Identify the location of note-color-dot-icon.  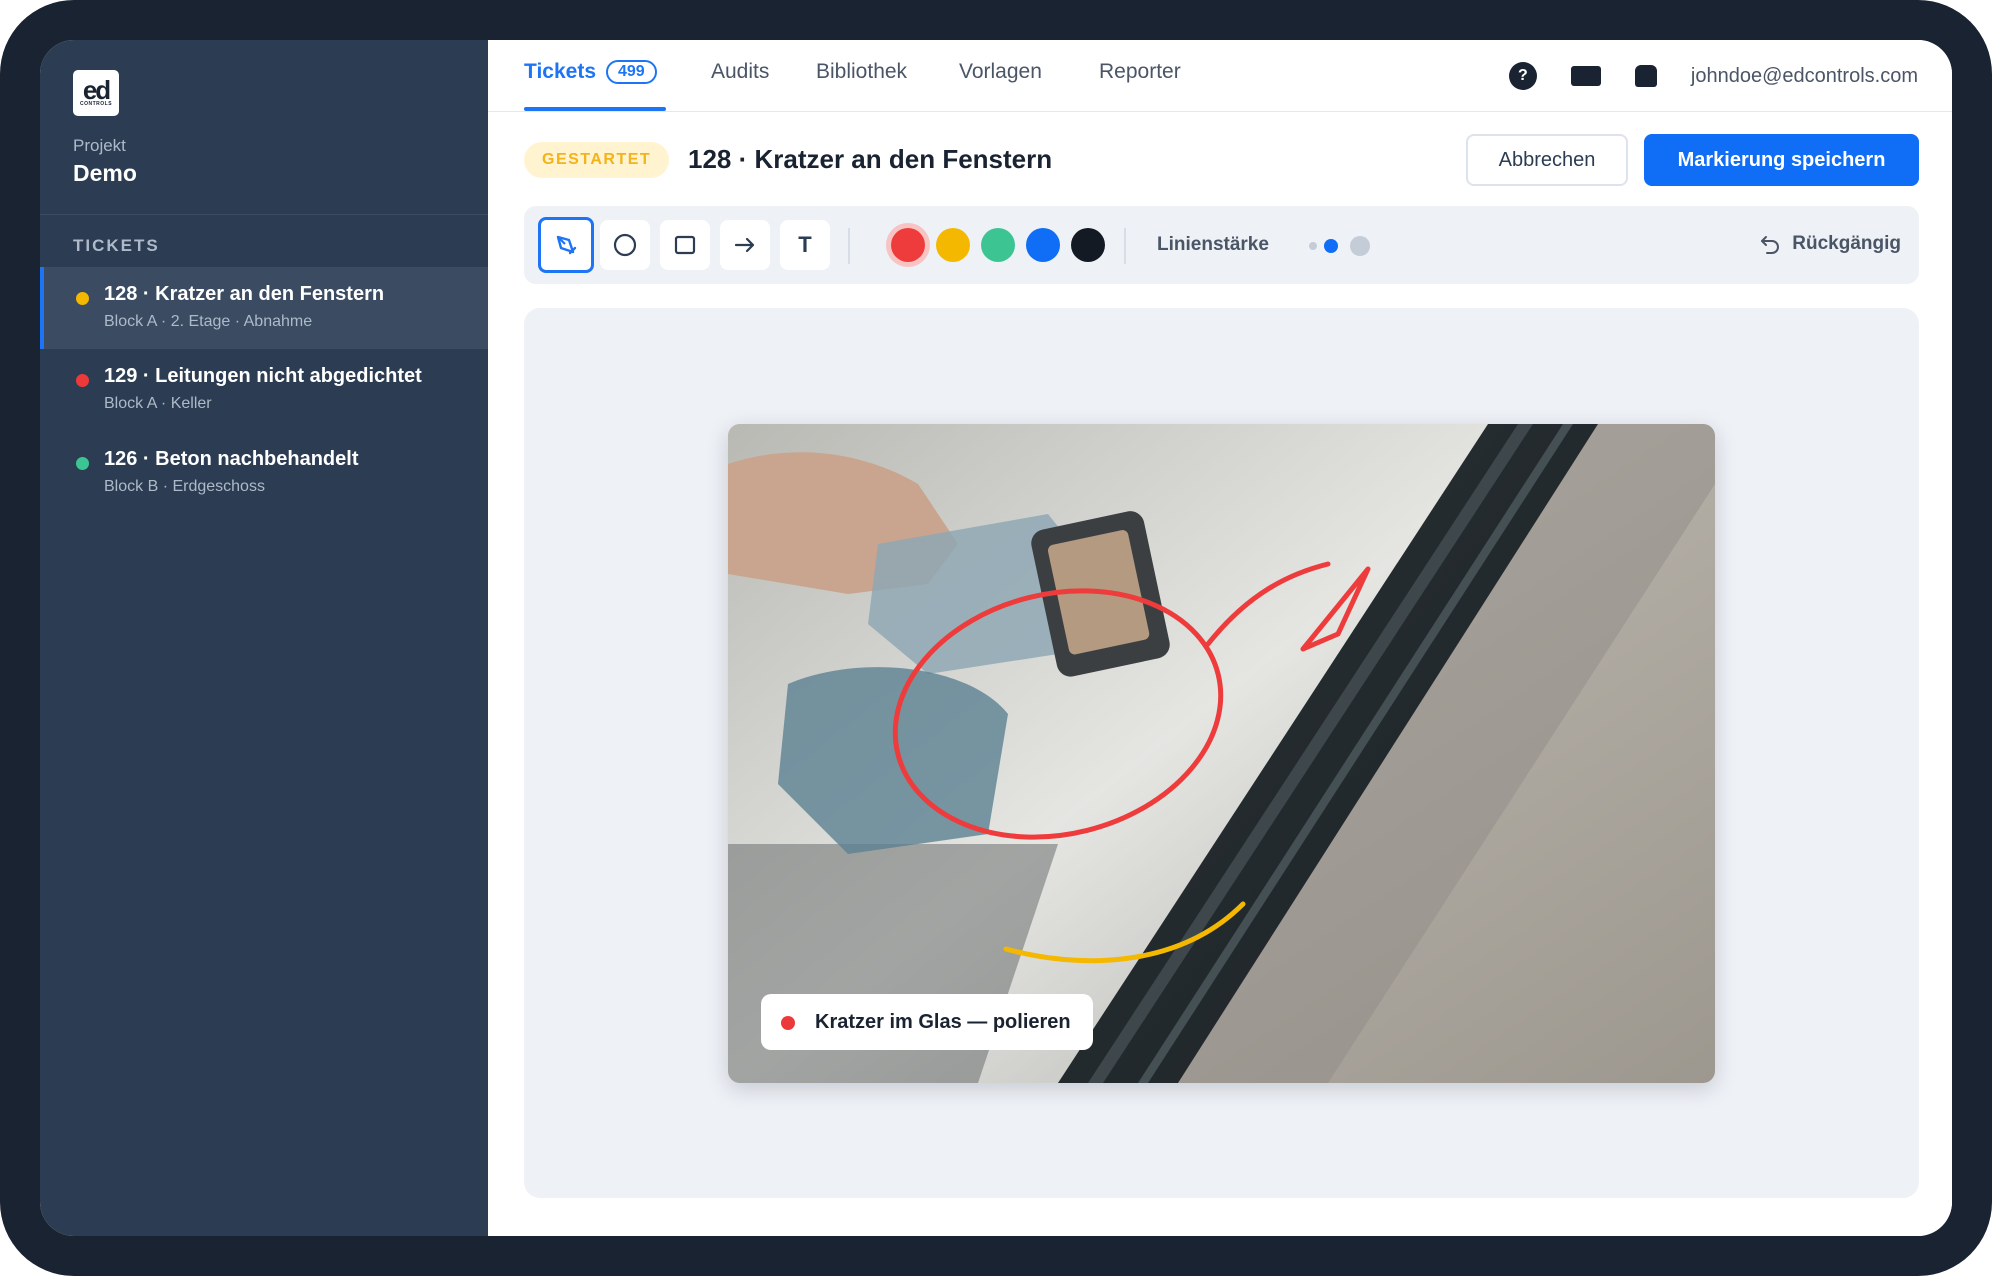
(788, 1023).